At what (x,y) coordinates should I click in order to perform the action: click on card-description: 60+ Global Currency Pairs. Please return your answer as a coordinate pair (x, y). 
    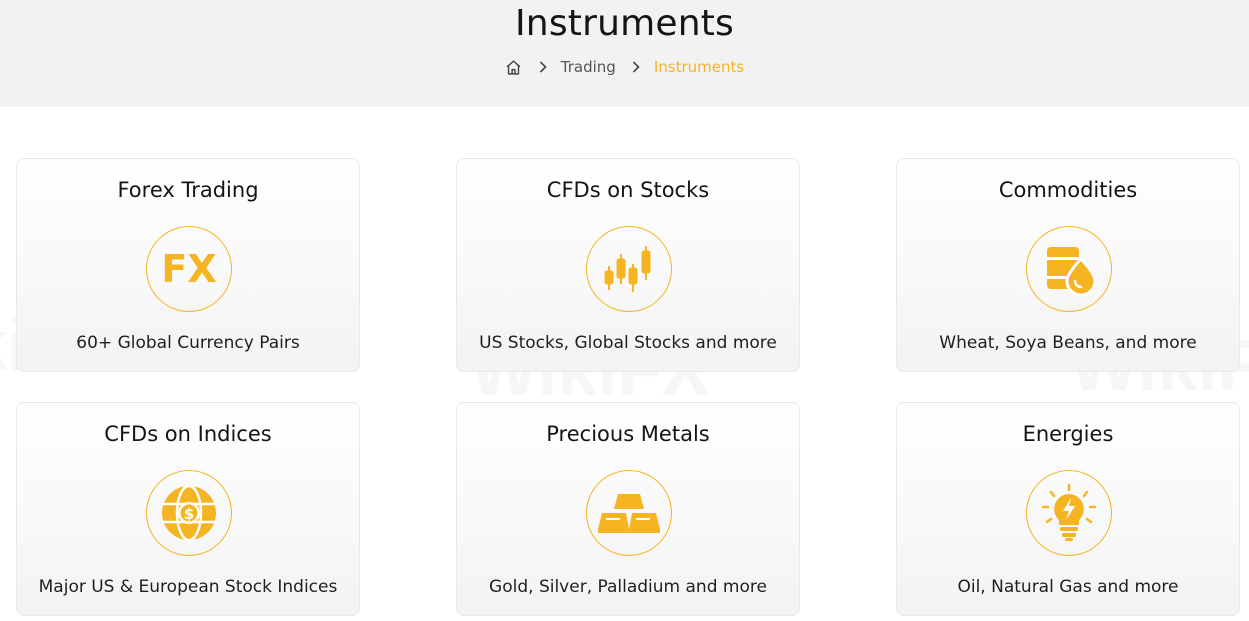
    Looking at the image, I should click on (188, 343).